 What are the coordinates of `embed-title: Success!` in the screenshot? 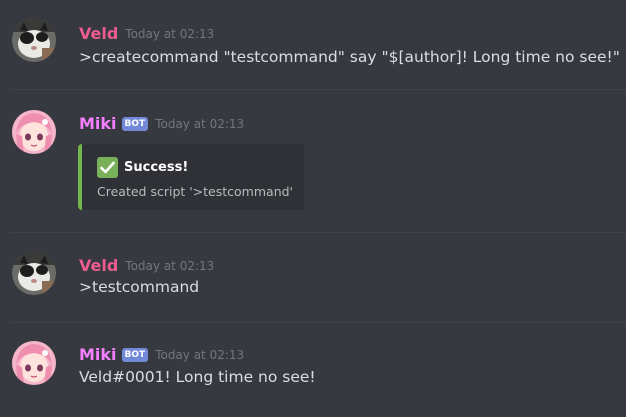 It's located at (142, 167).